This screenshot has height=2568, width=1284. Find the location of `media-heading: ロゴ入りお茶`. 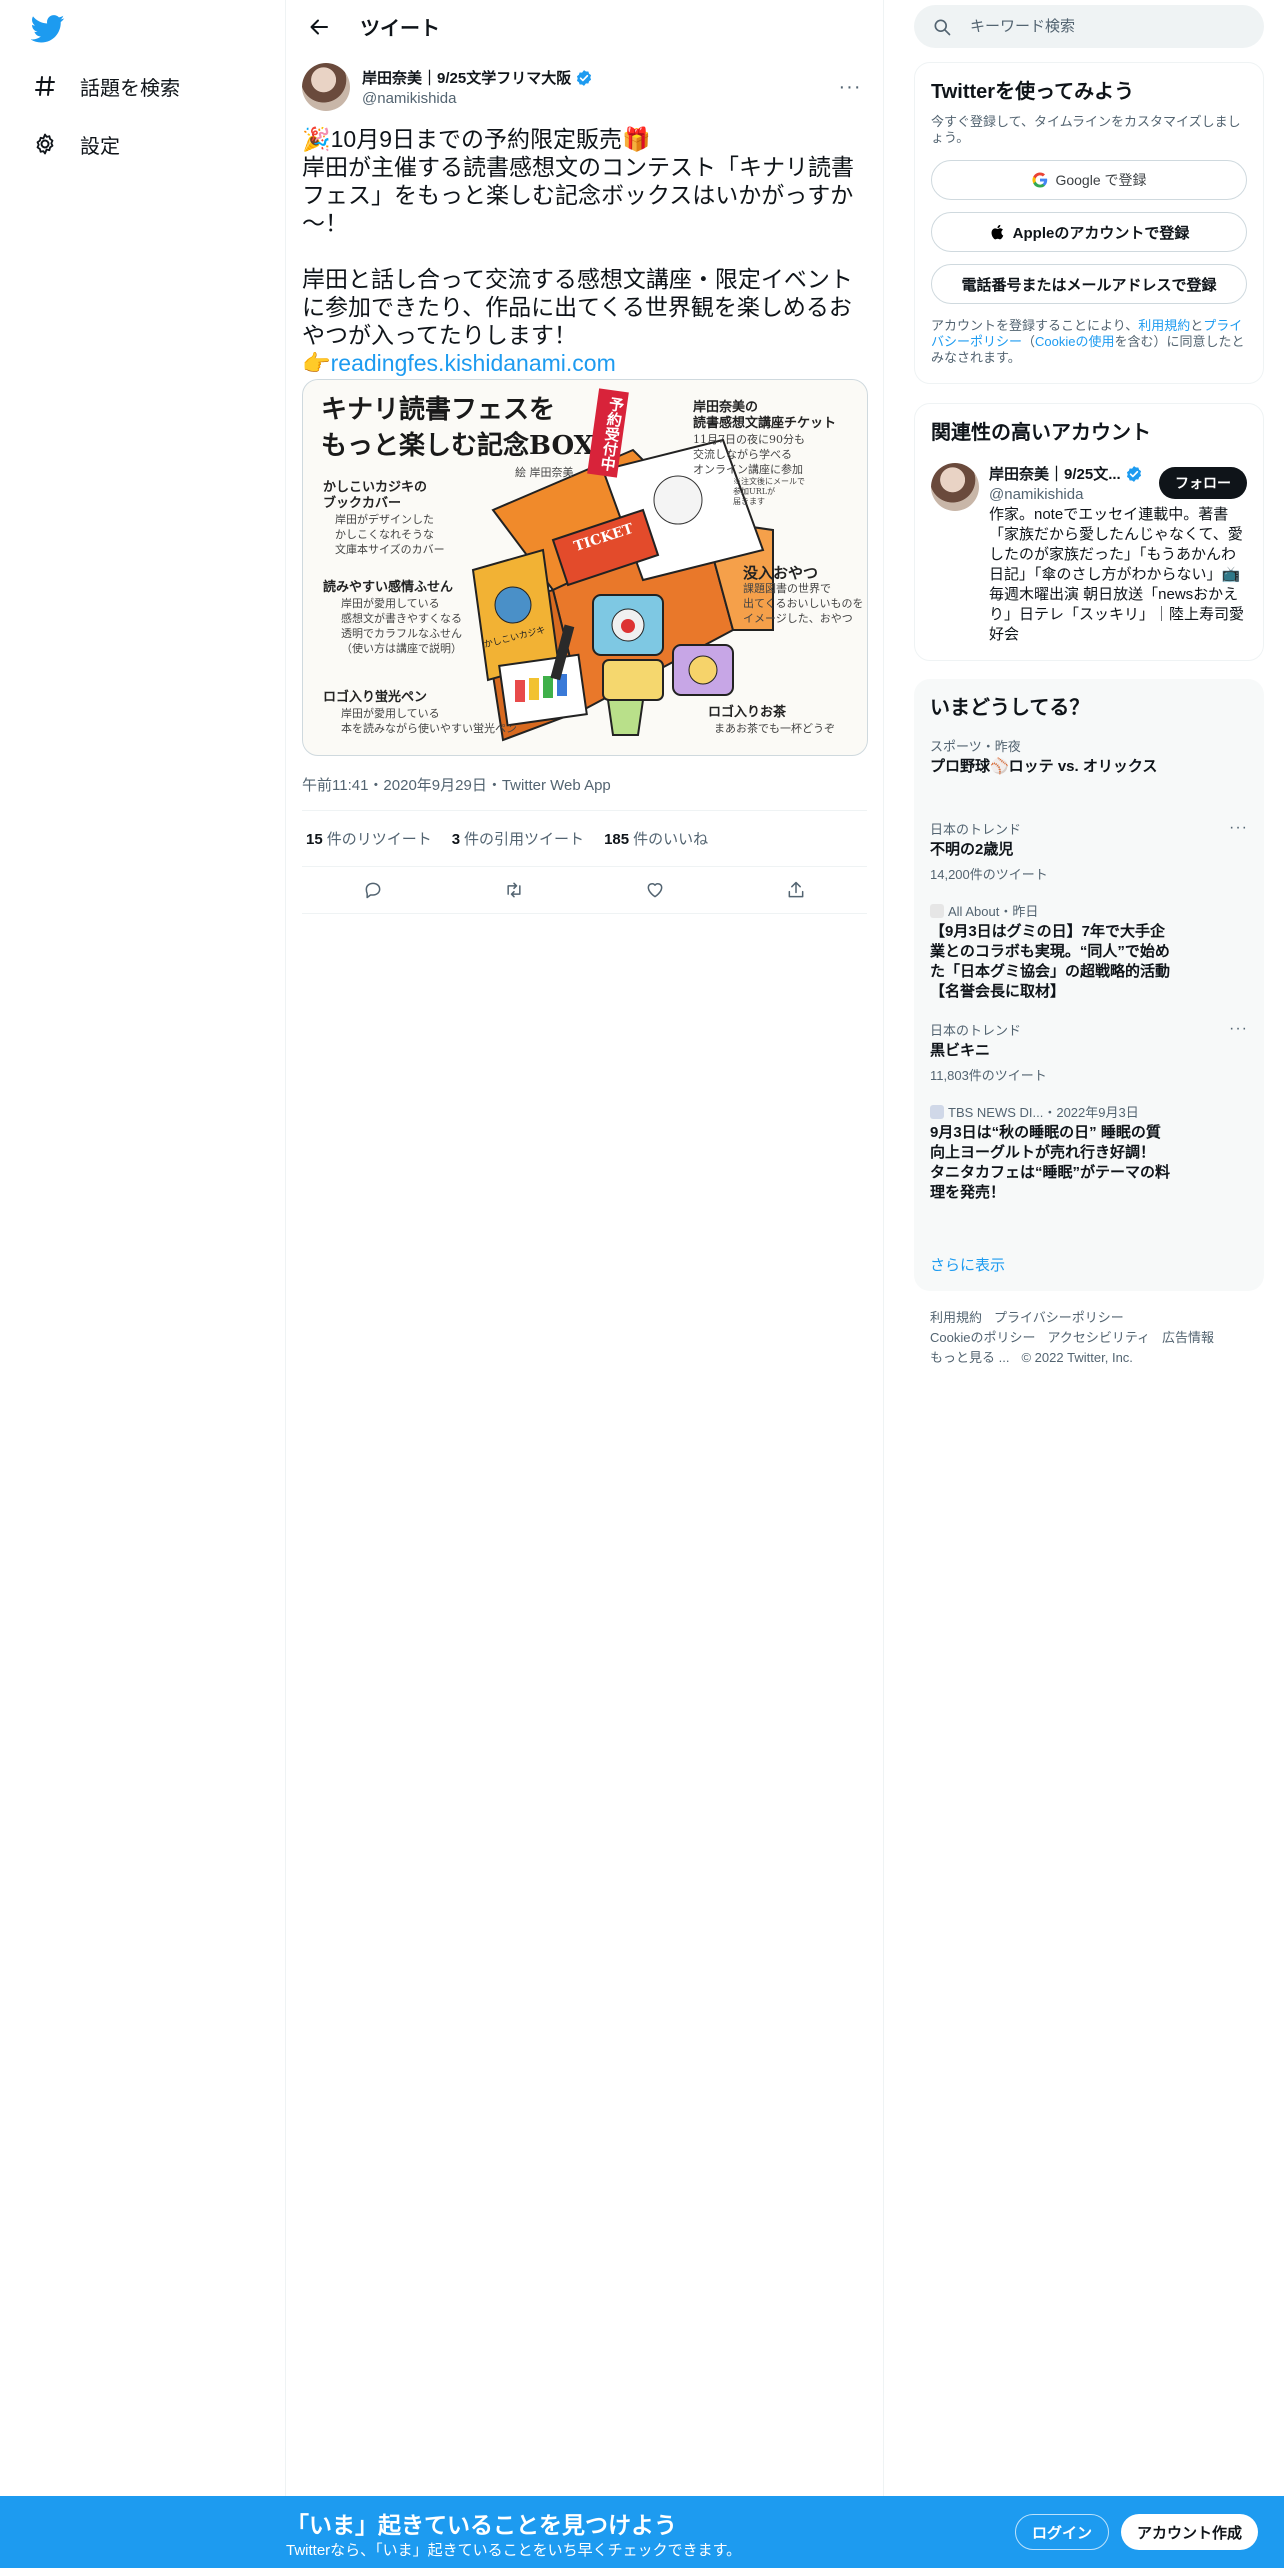

media-heading: ロゴ入りお茶 is located at coordinates (747, 712).